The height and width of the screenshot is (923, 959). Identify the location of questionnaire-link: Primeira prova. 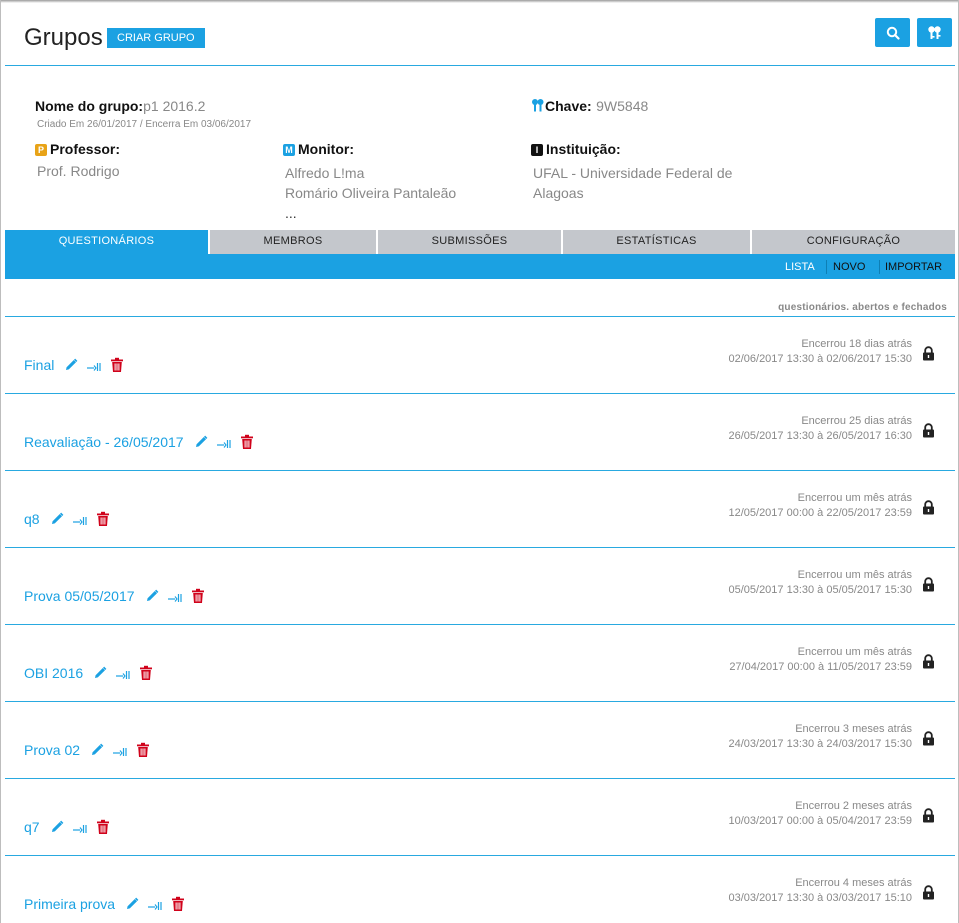
(69, 904).